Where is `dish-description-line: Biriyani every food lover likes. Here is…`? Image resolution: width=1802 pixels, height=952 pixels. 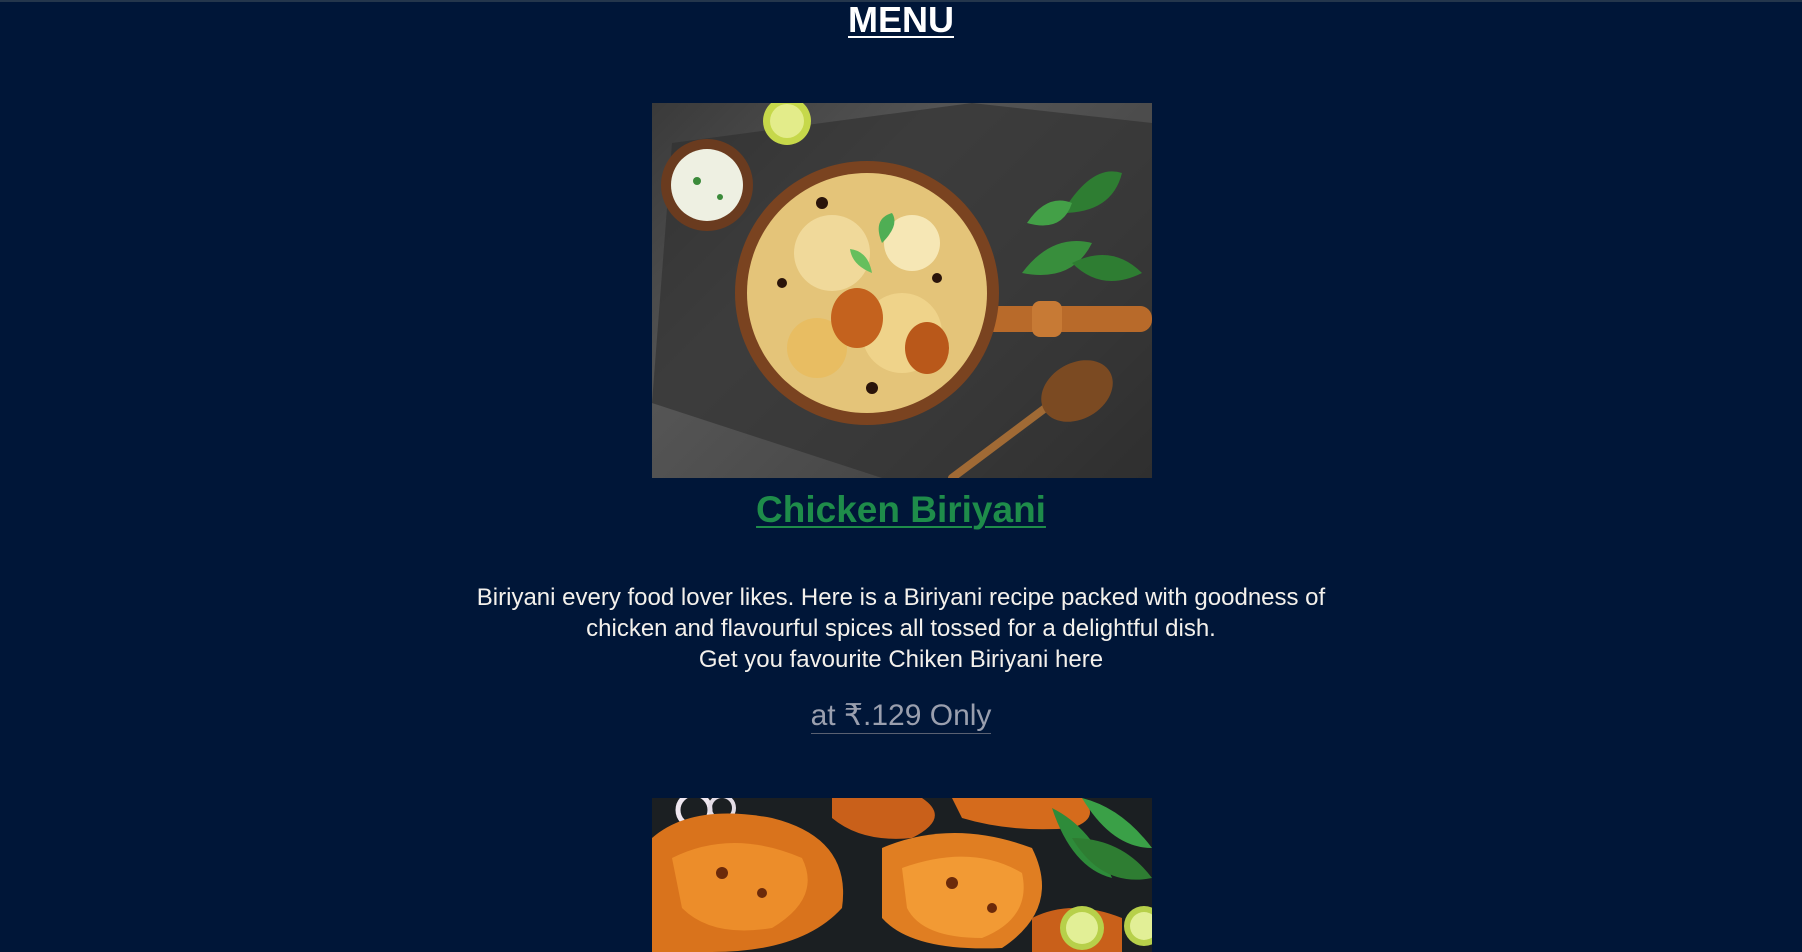 dish-description-line: Biriyani every food lover likes. Here is… is located at coordinates (901, 597).